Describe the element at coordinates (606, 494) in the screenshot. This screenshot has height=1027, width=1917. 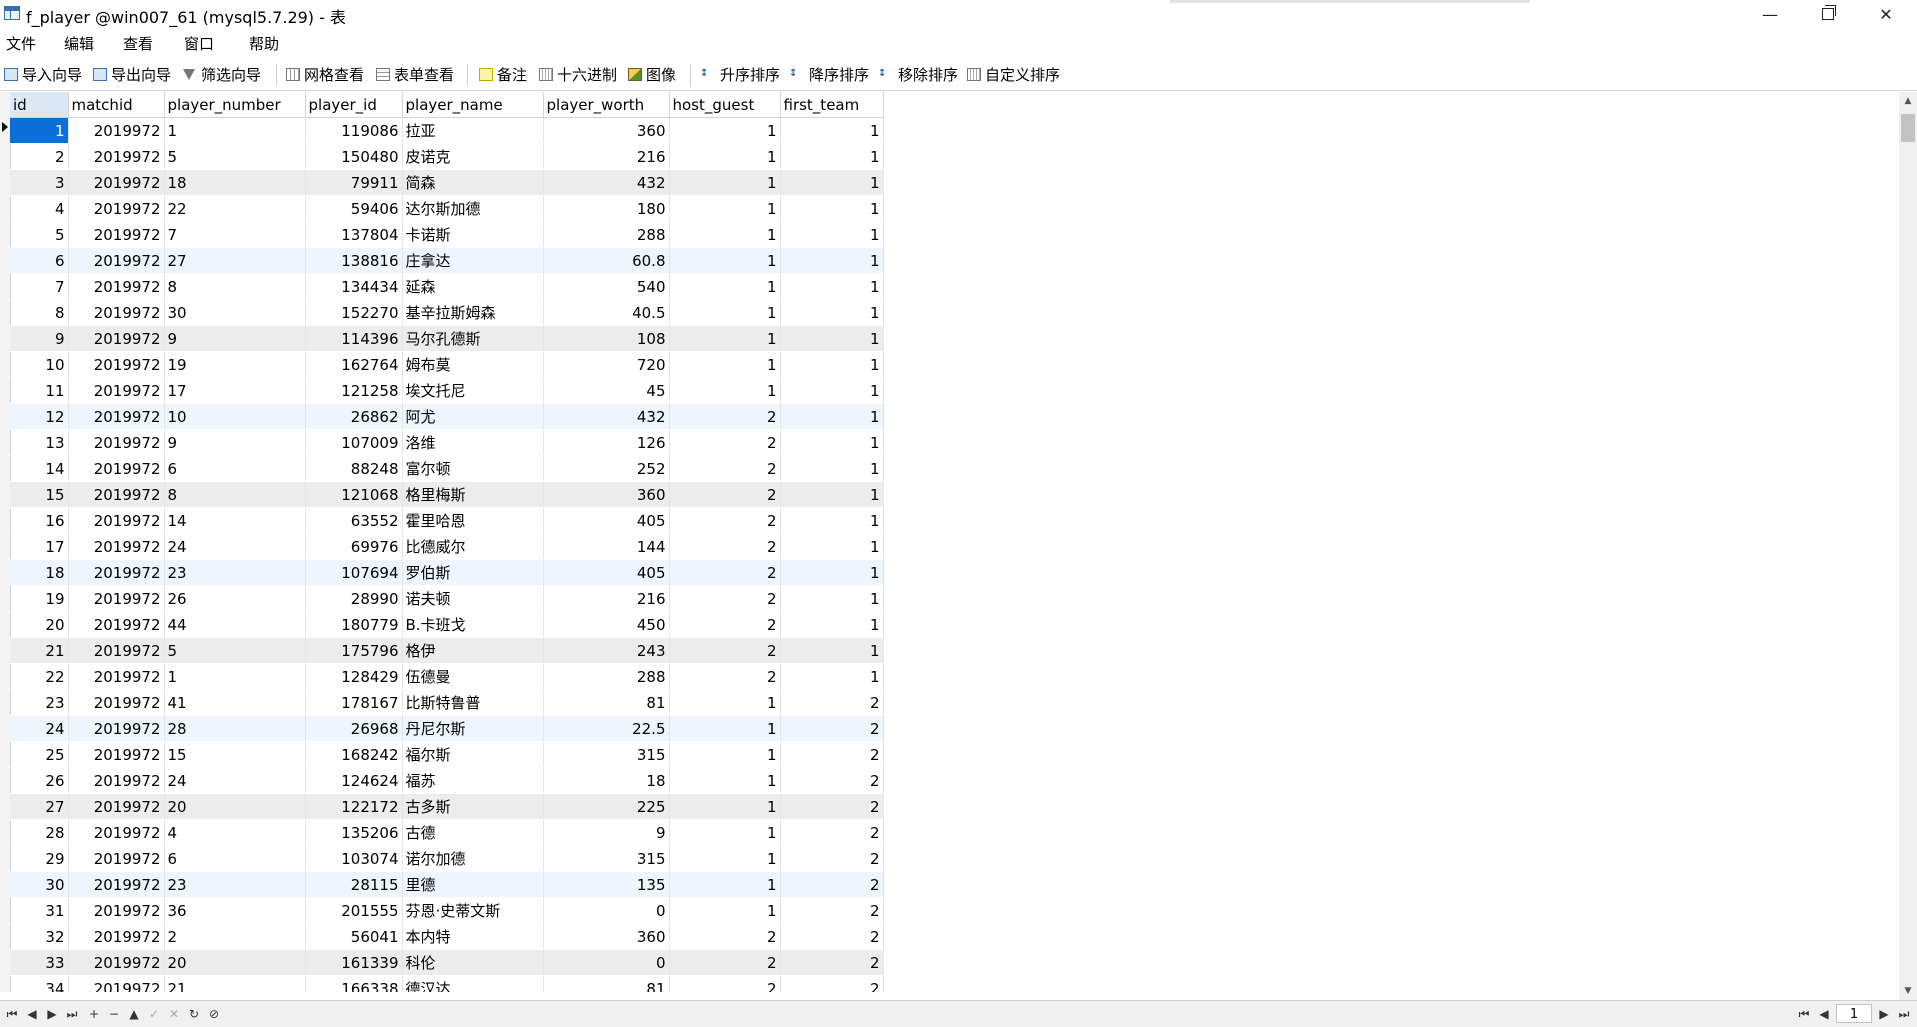
I see `cell-player-worth: 360` at that location.